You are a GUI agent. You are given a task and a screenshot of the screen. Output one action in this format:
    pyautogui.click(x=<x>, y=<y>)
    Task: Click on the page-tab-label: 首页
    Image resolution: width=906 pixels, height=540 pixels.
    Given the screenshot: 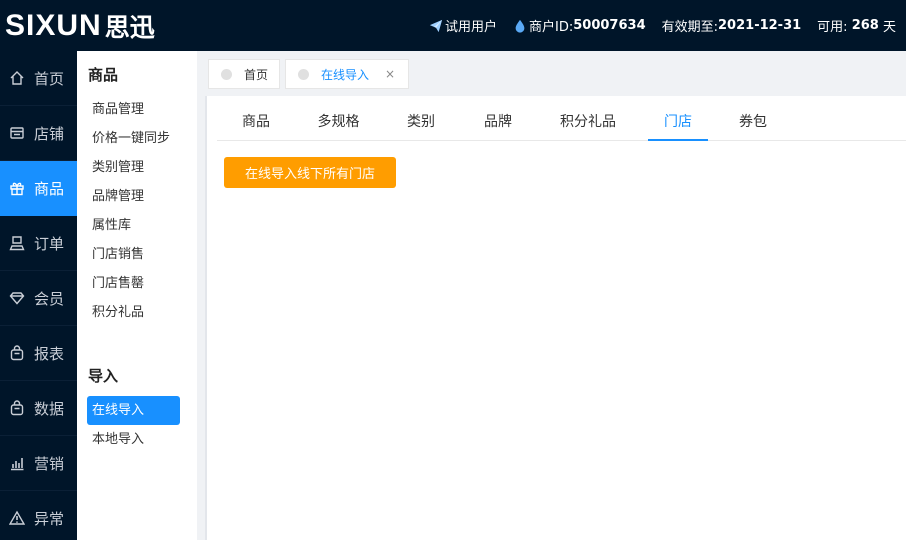 What is the action you would take?
    pyautogui.click(x=256, y=74)
    